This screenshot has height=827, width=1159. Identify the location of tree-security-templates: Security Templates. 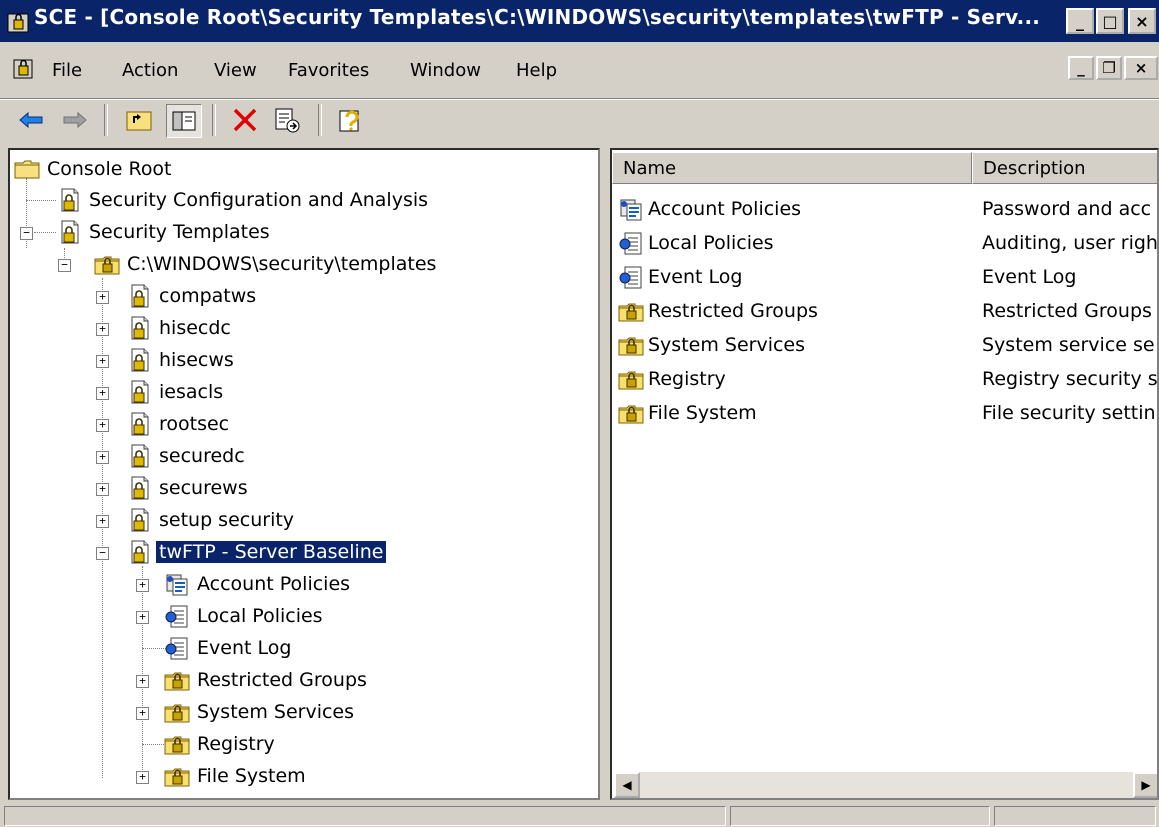
(164, 232).